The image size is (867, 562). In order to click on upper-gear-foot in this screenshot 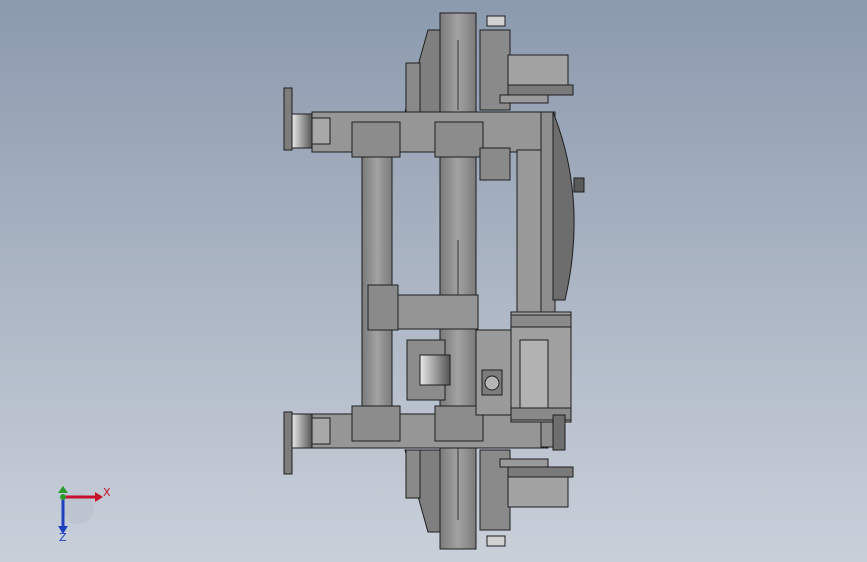, I will do `click(540, 90)`.